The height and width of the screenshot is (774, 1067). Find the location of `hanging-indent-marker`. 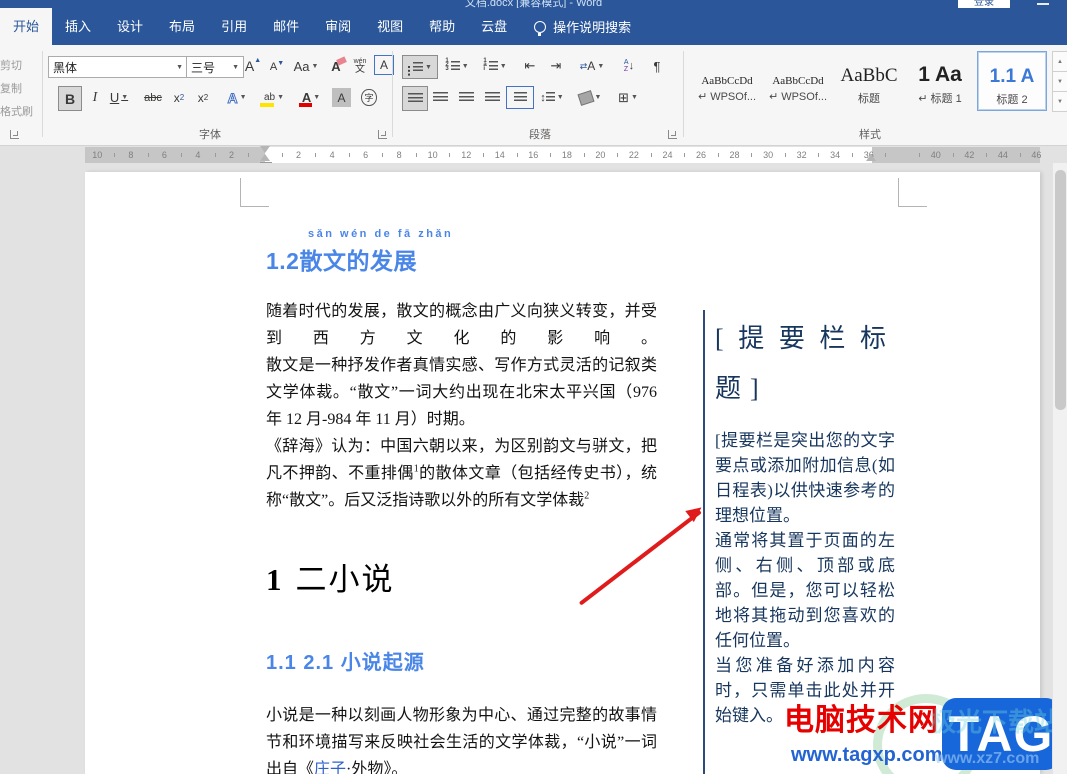

hanging-indent-marker is located at coordinates (265, 157).